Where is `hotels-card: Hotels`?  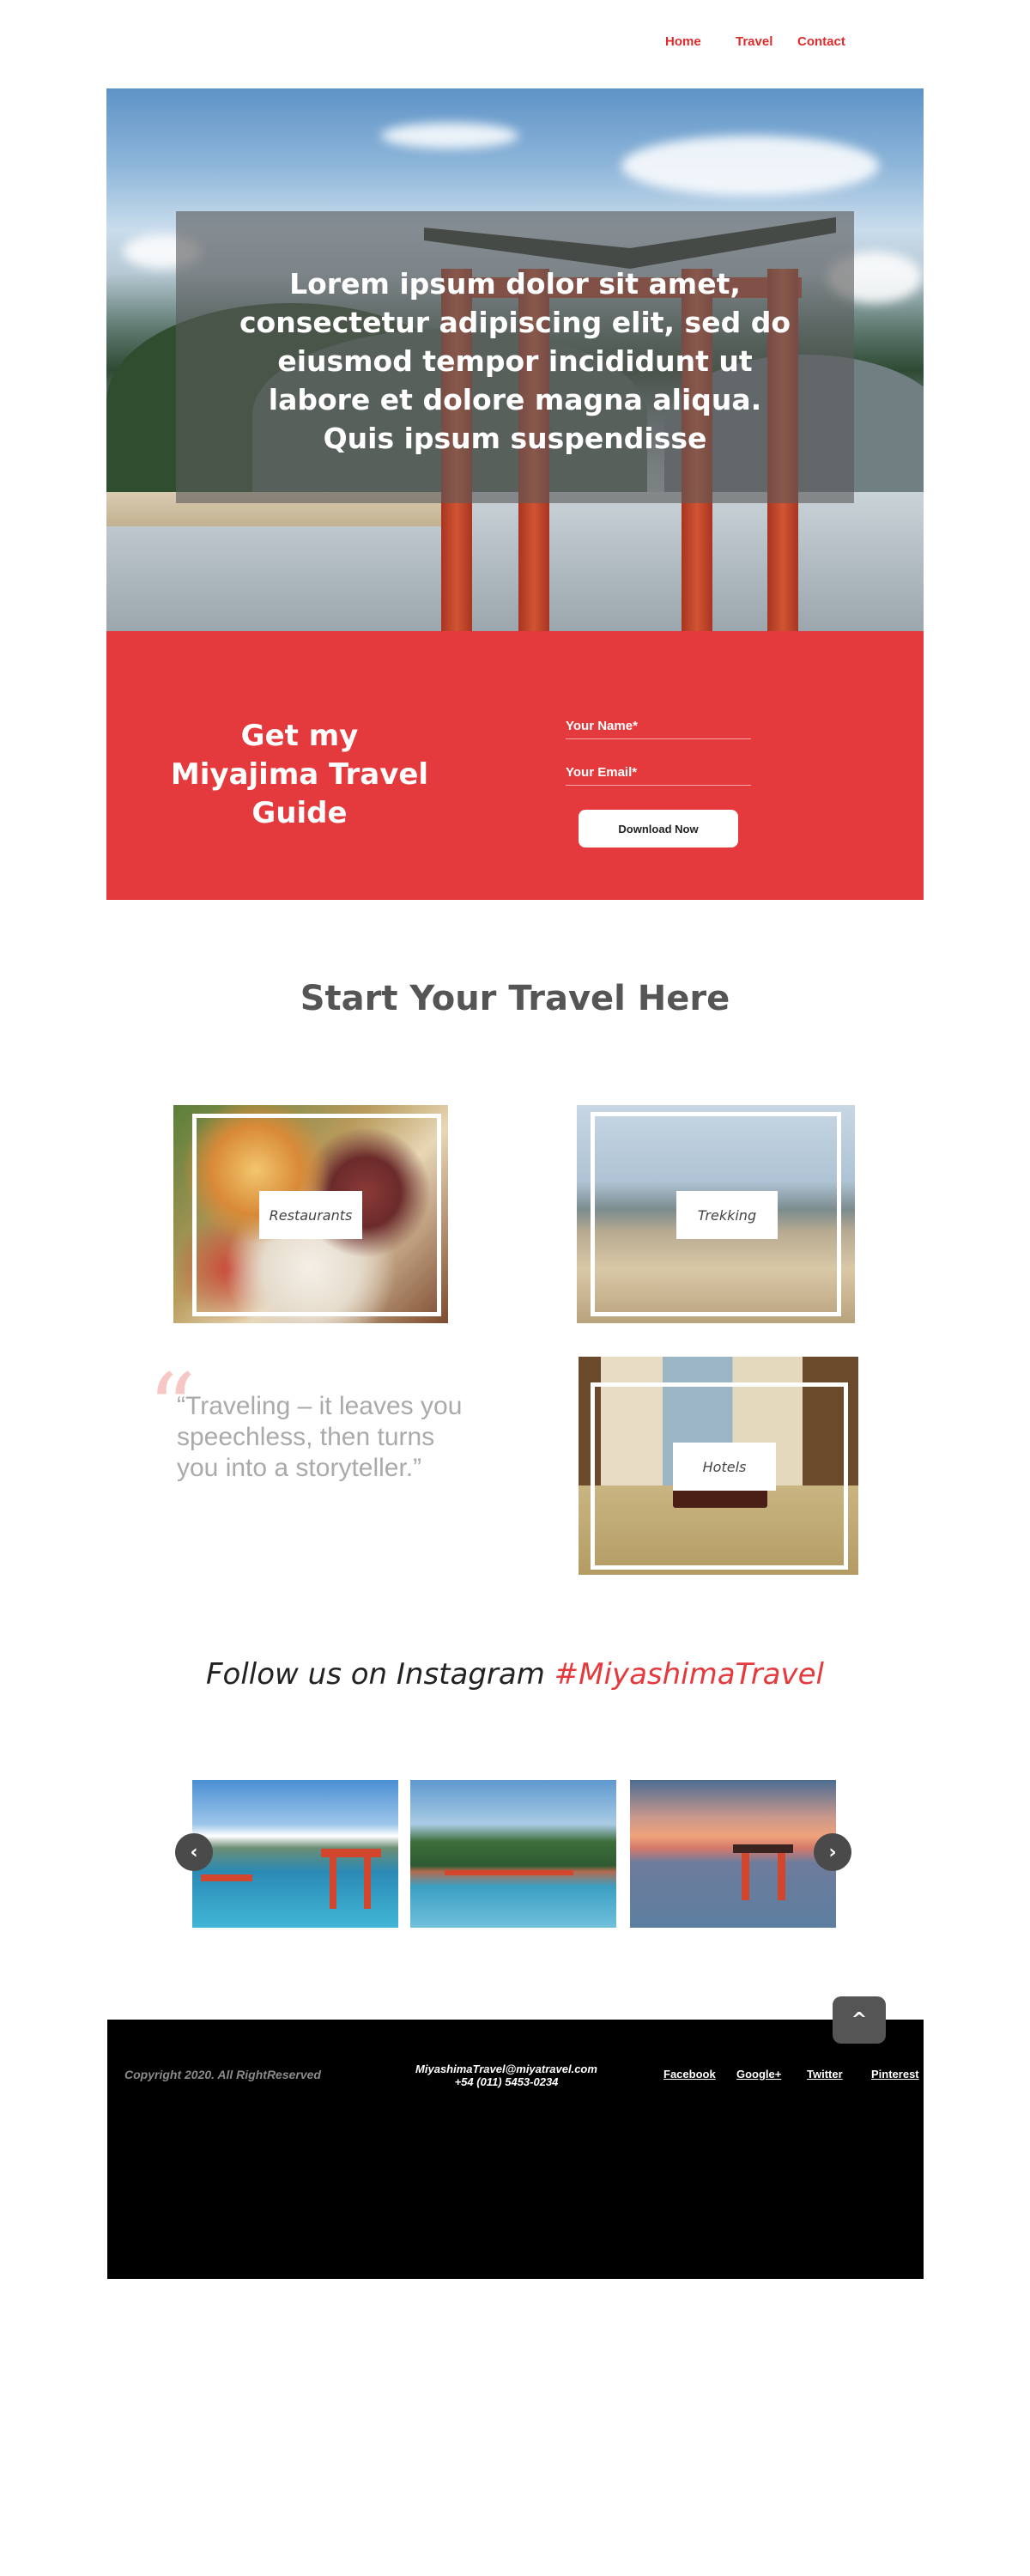
hotels-card: Hotels is located at coordinates (718, 1466).